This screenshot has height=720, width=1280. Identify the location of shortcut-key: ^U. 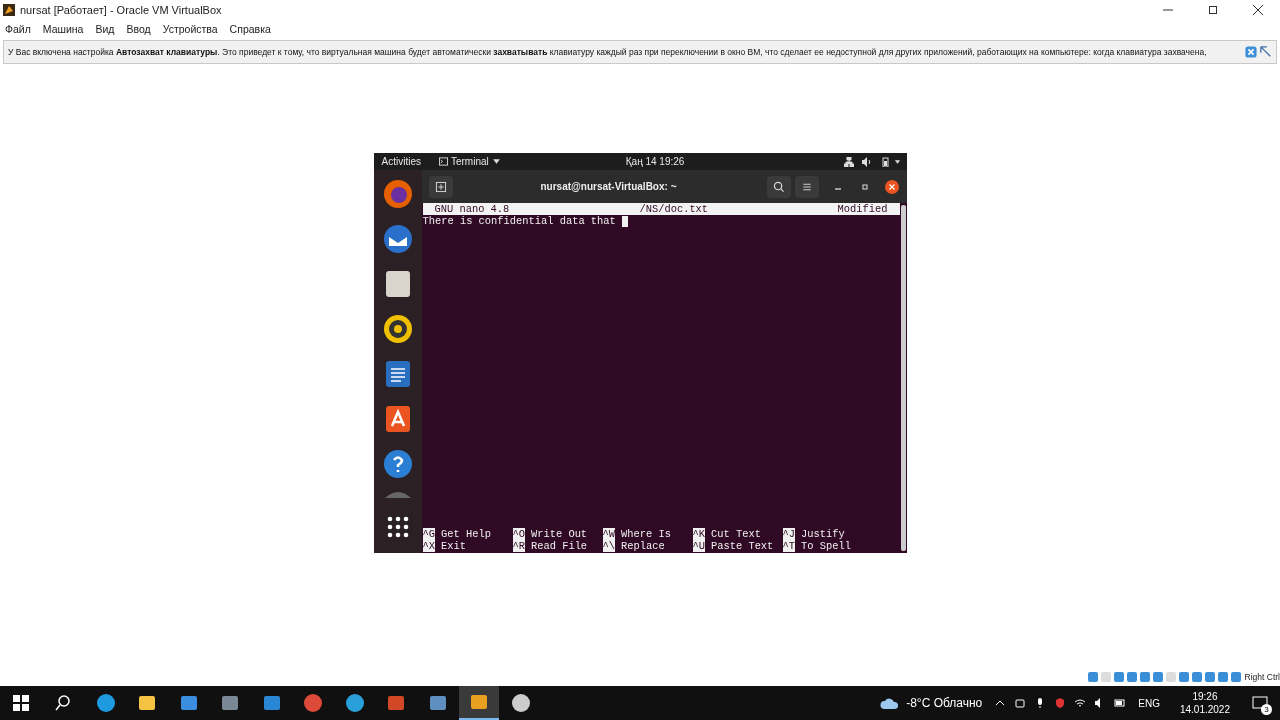
(698, 546).